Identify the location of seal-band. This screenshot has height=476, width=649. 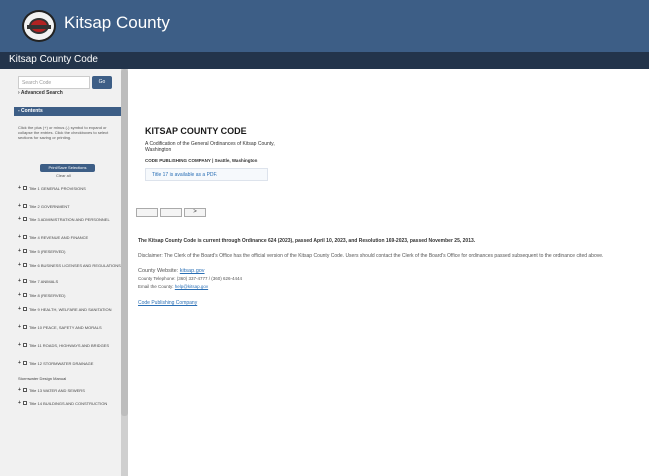
(39, 27).